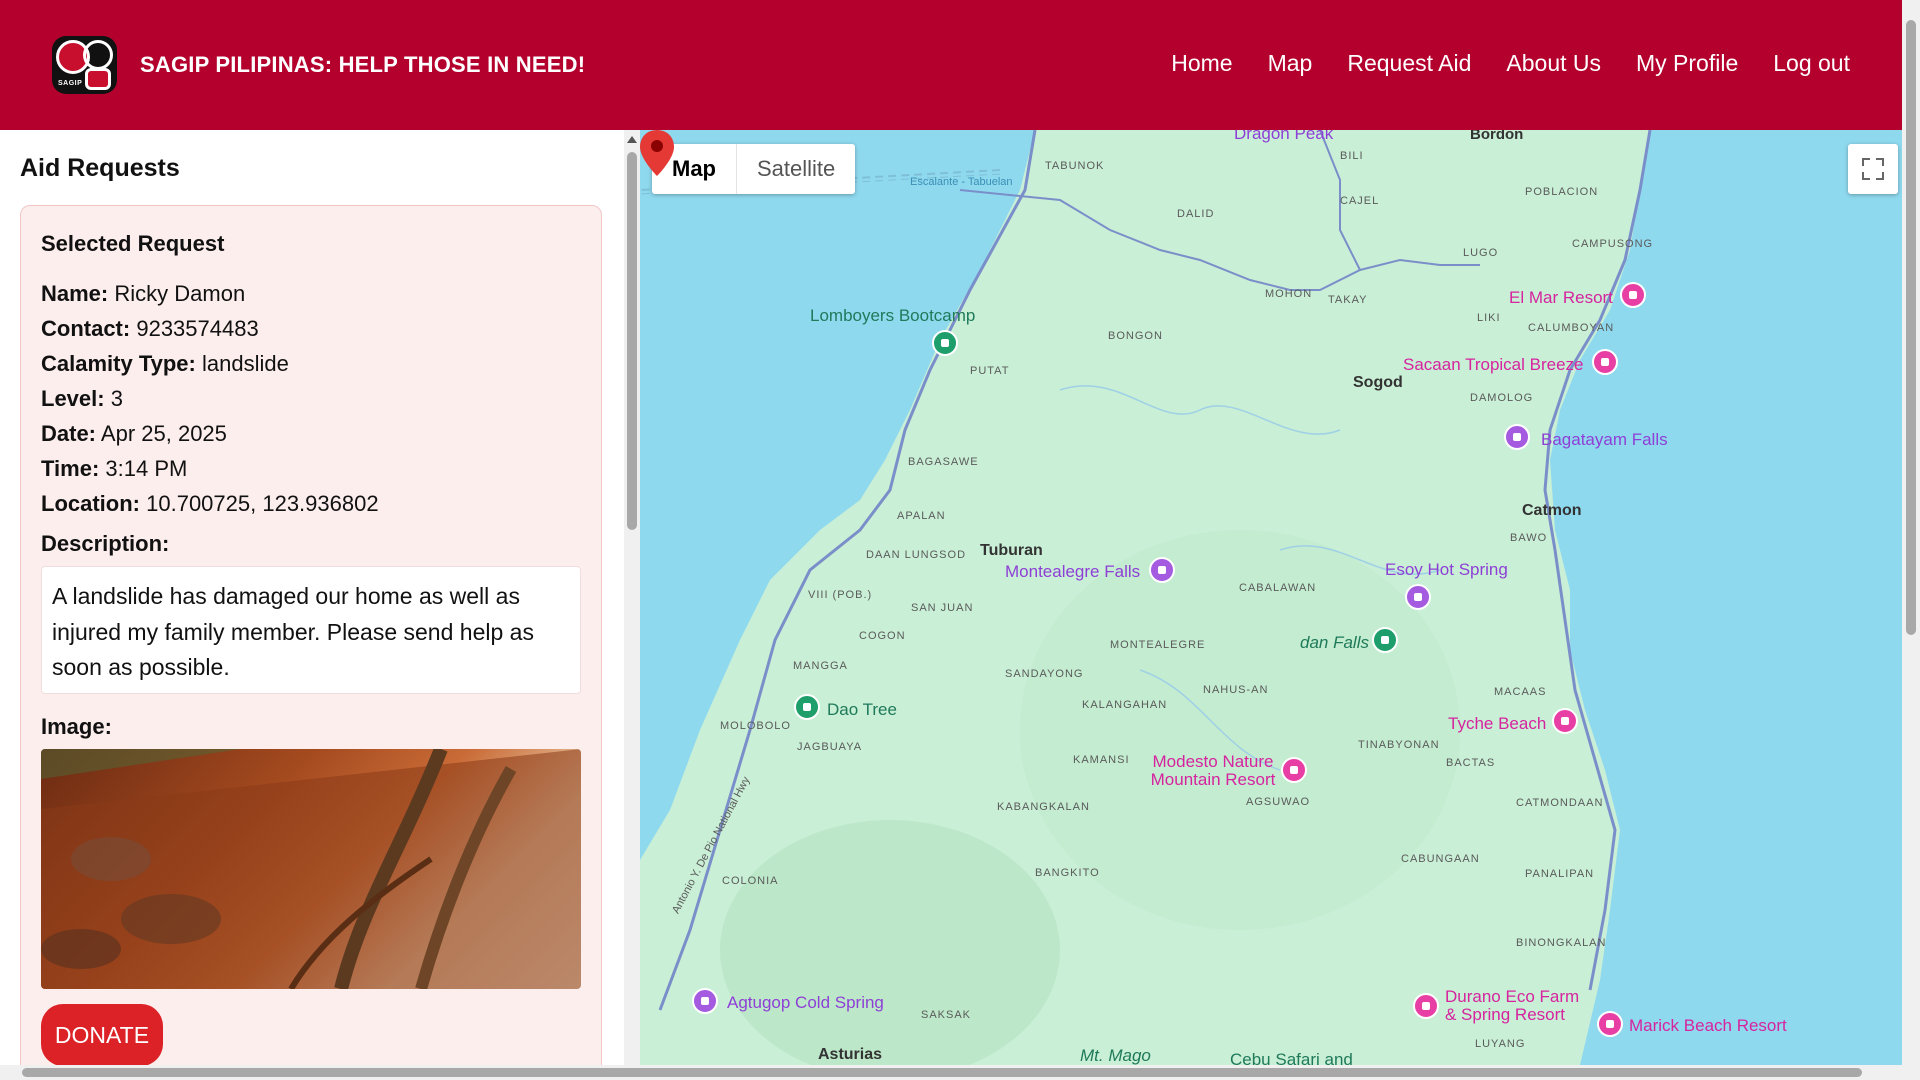 The height and width of the screenshot is (1080, 1920). Describe the element at coordinates (1500, 1044) in the screenshot. I see `place-label: LUYANG` at that location.